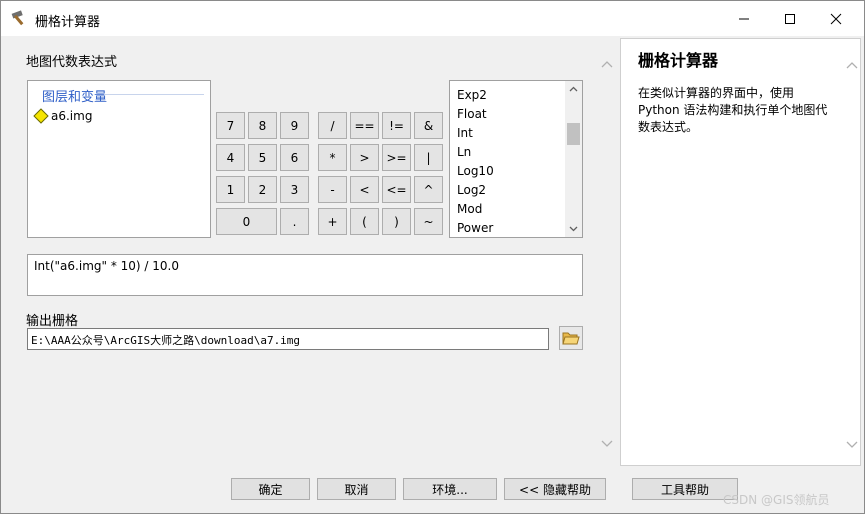 The image size is (865, 514). What do you see at coordinates (364, 157) in the screenshot?
I see `calc-button-greater: >` at bounding box center [364, 157].